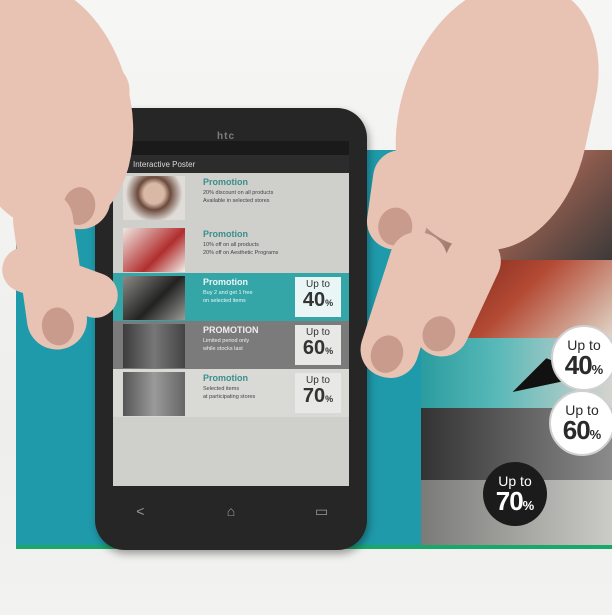 The width and height of the screenshot is (612, 615). What do you see at coordinates (221, 389) in the screenshot?
I see `promo-line: Selected items` at bounding box center [221, 389].